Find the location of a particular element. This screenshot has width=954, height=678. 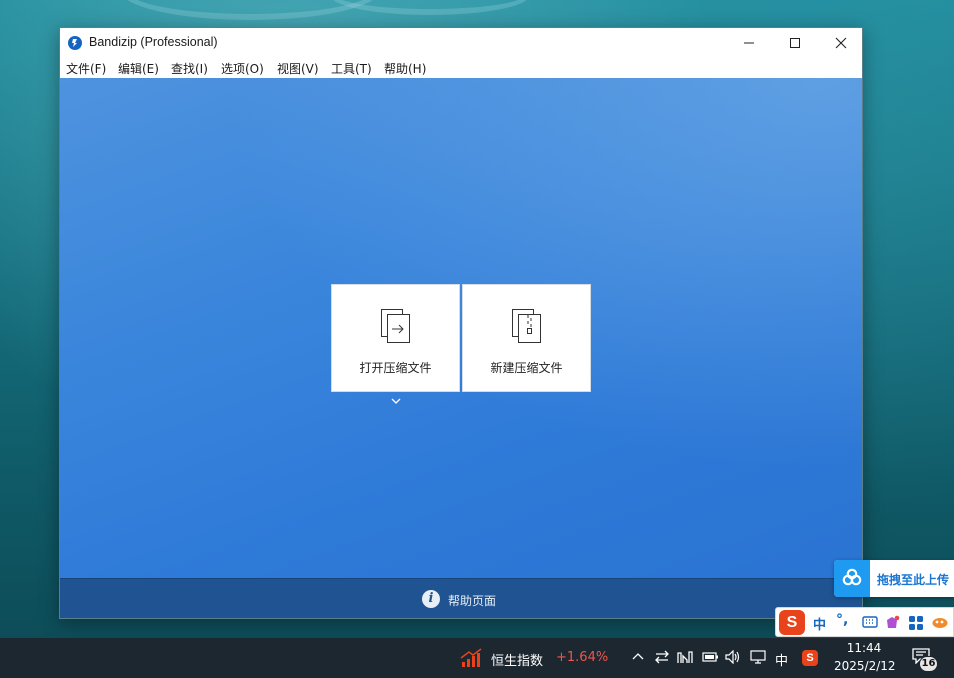

ime-toolbar: S 中 °, is located at coordinates (864, 622).